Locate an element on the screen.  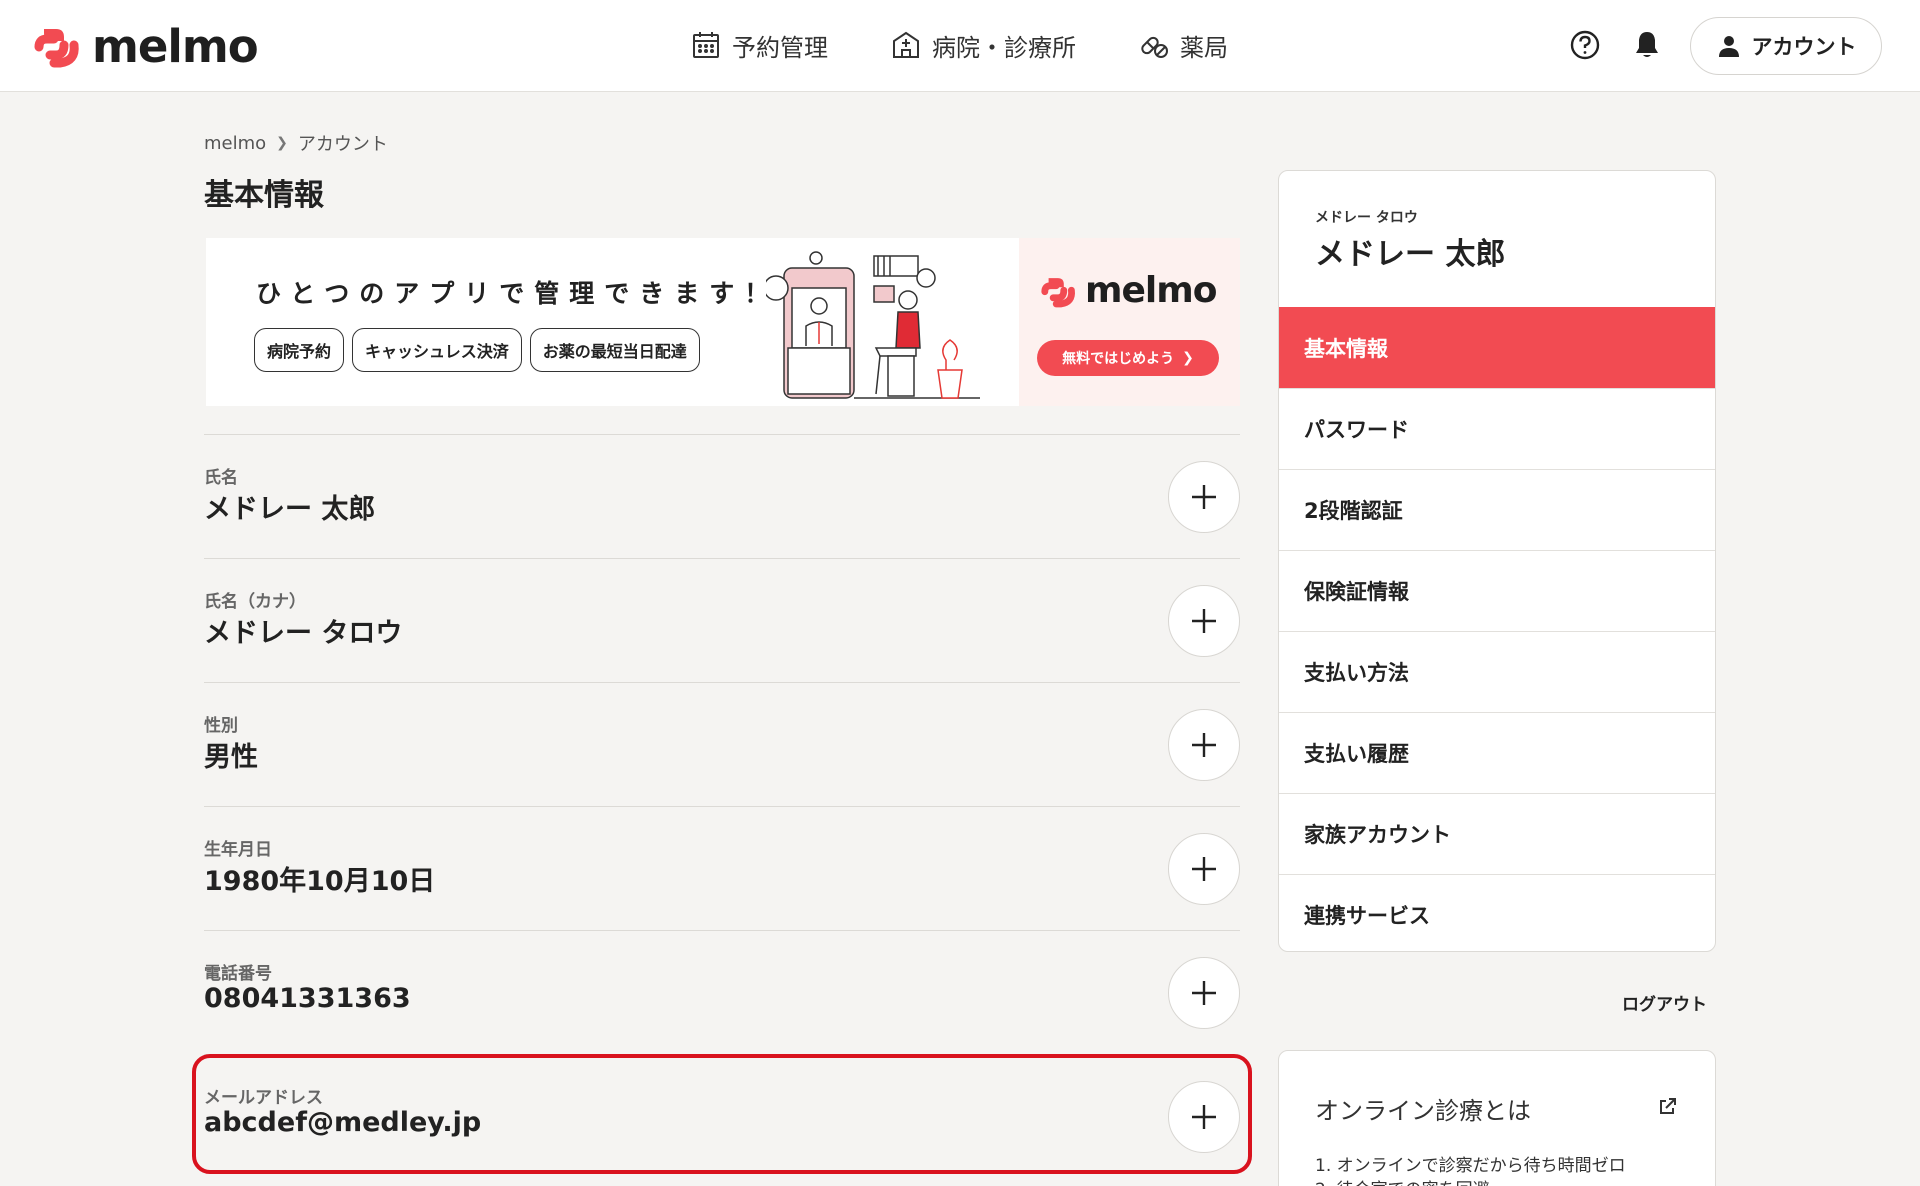
info-label: メールアドレス is located at coordinates (263, 1098).